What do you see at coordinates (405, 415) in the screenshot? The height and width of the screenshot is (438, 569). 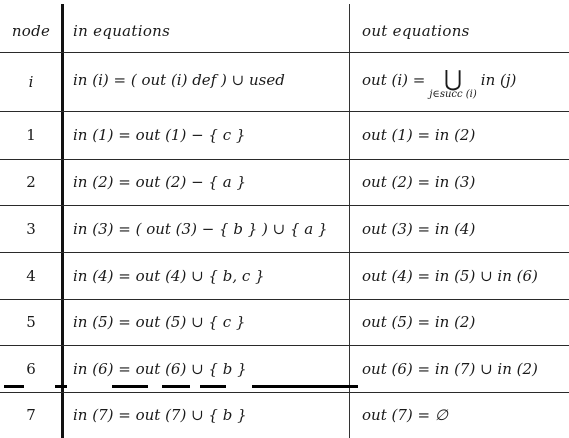 I see `row-7-out-equation: out (7) = ∅` at bounding box center [405, 415].